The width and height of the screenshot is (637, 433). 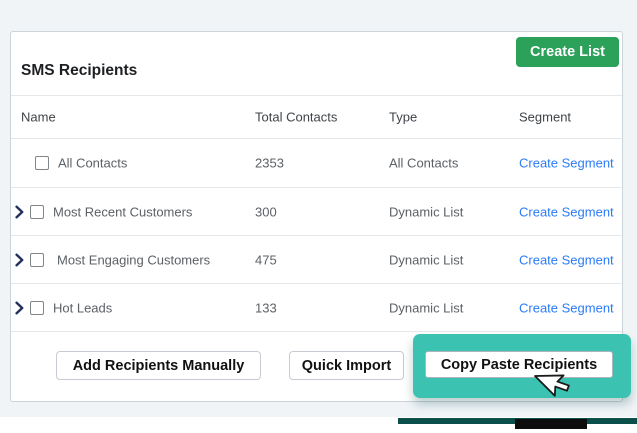 I want to click on header-name: Name, so click(x=38, y=117).